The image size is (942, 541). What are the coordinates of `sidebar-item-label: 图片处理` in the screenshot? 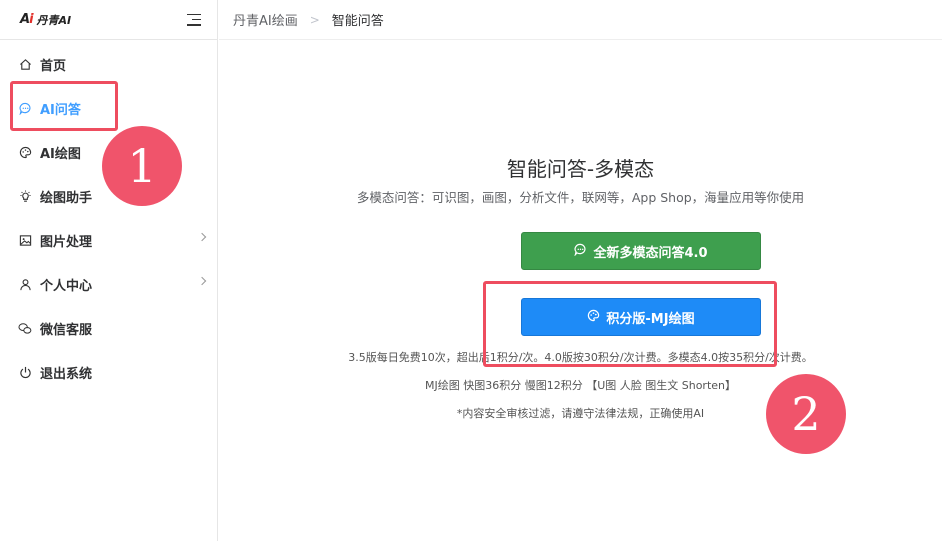 It's located at (66, 242).